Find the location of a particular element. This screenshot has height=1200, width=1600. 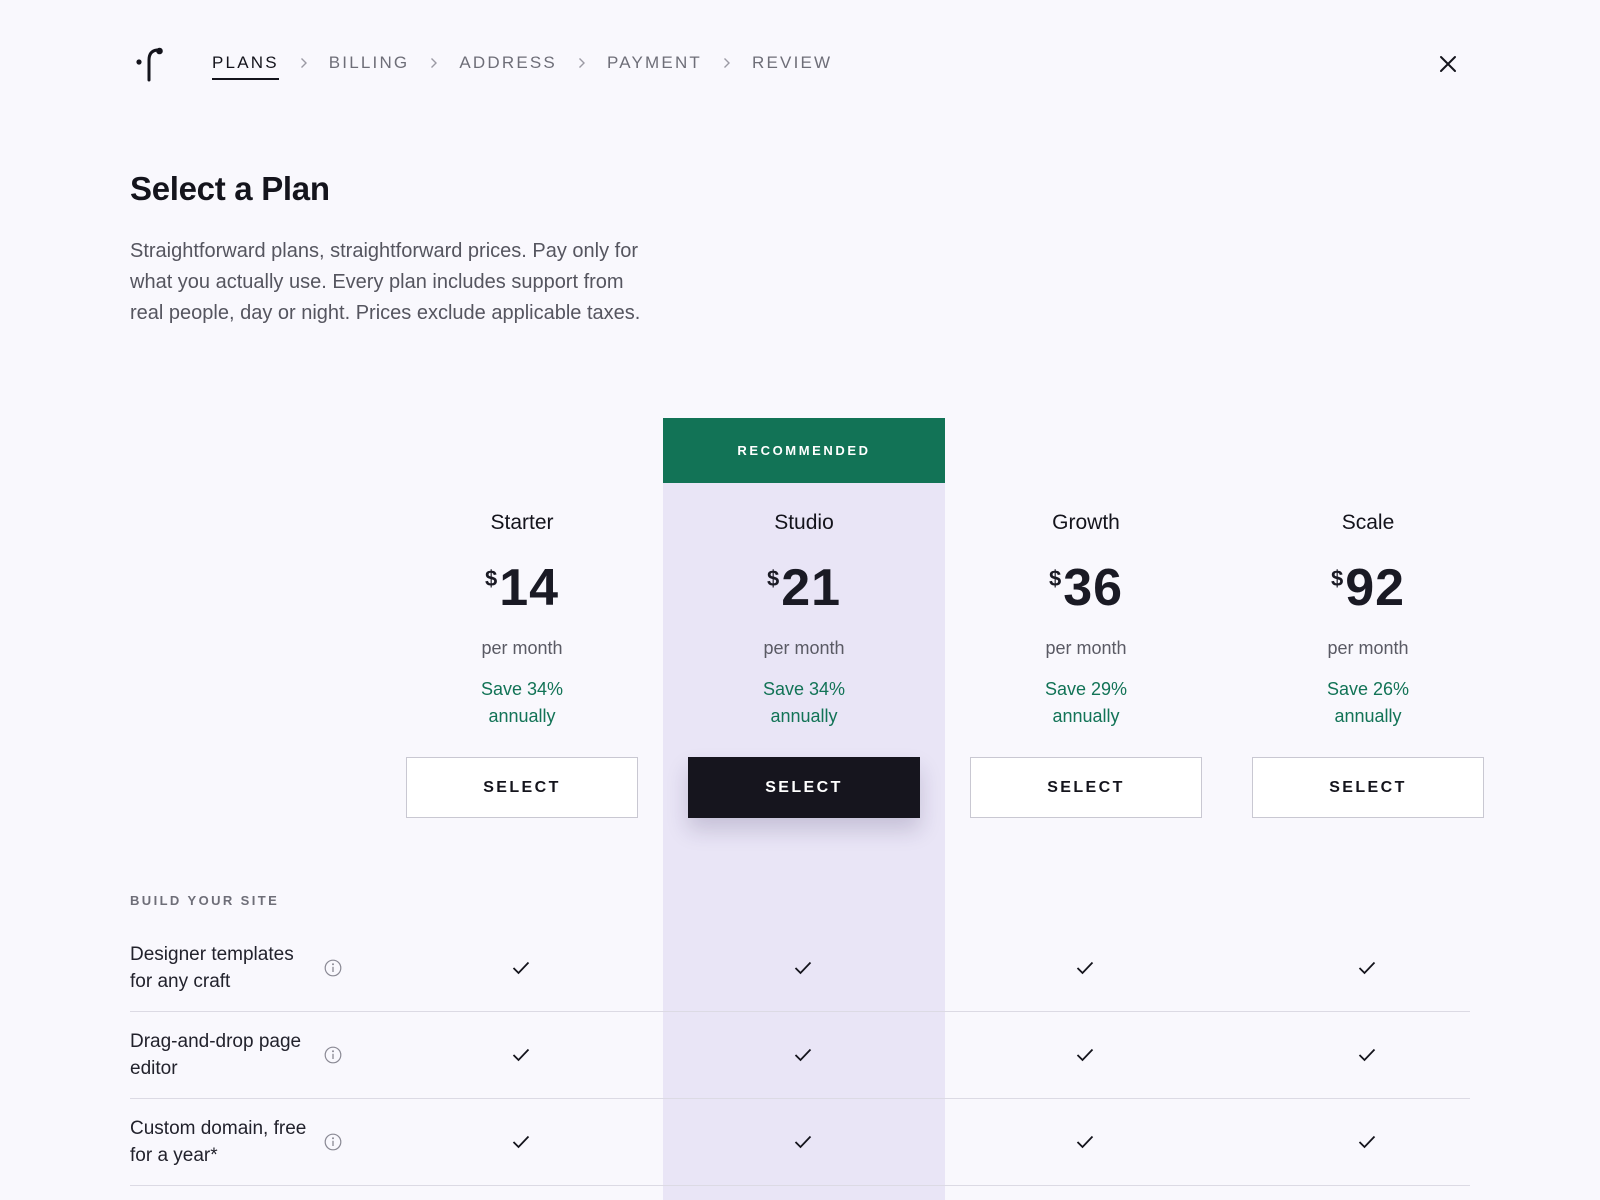

plan-name: Studio is located at coordinates (804, 522).